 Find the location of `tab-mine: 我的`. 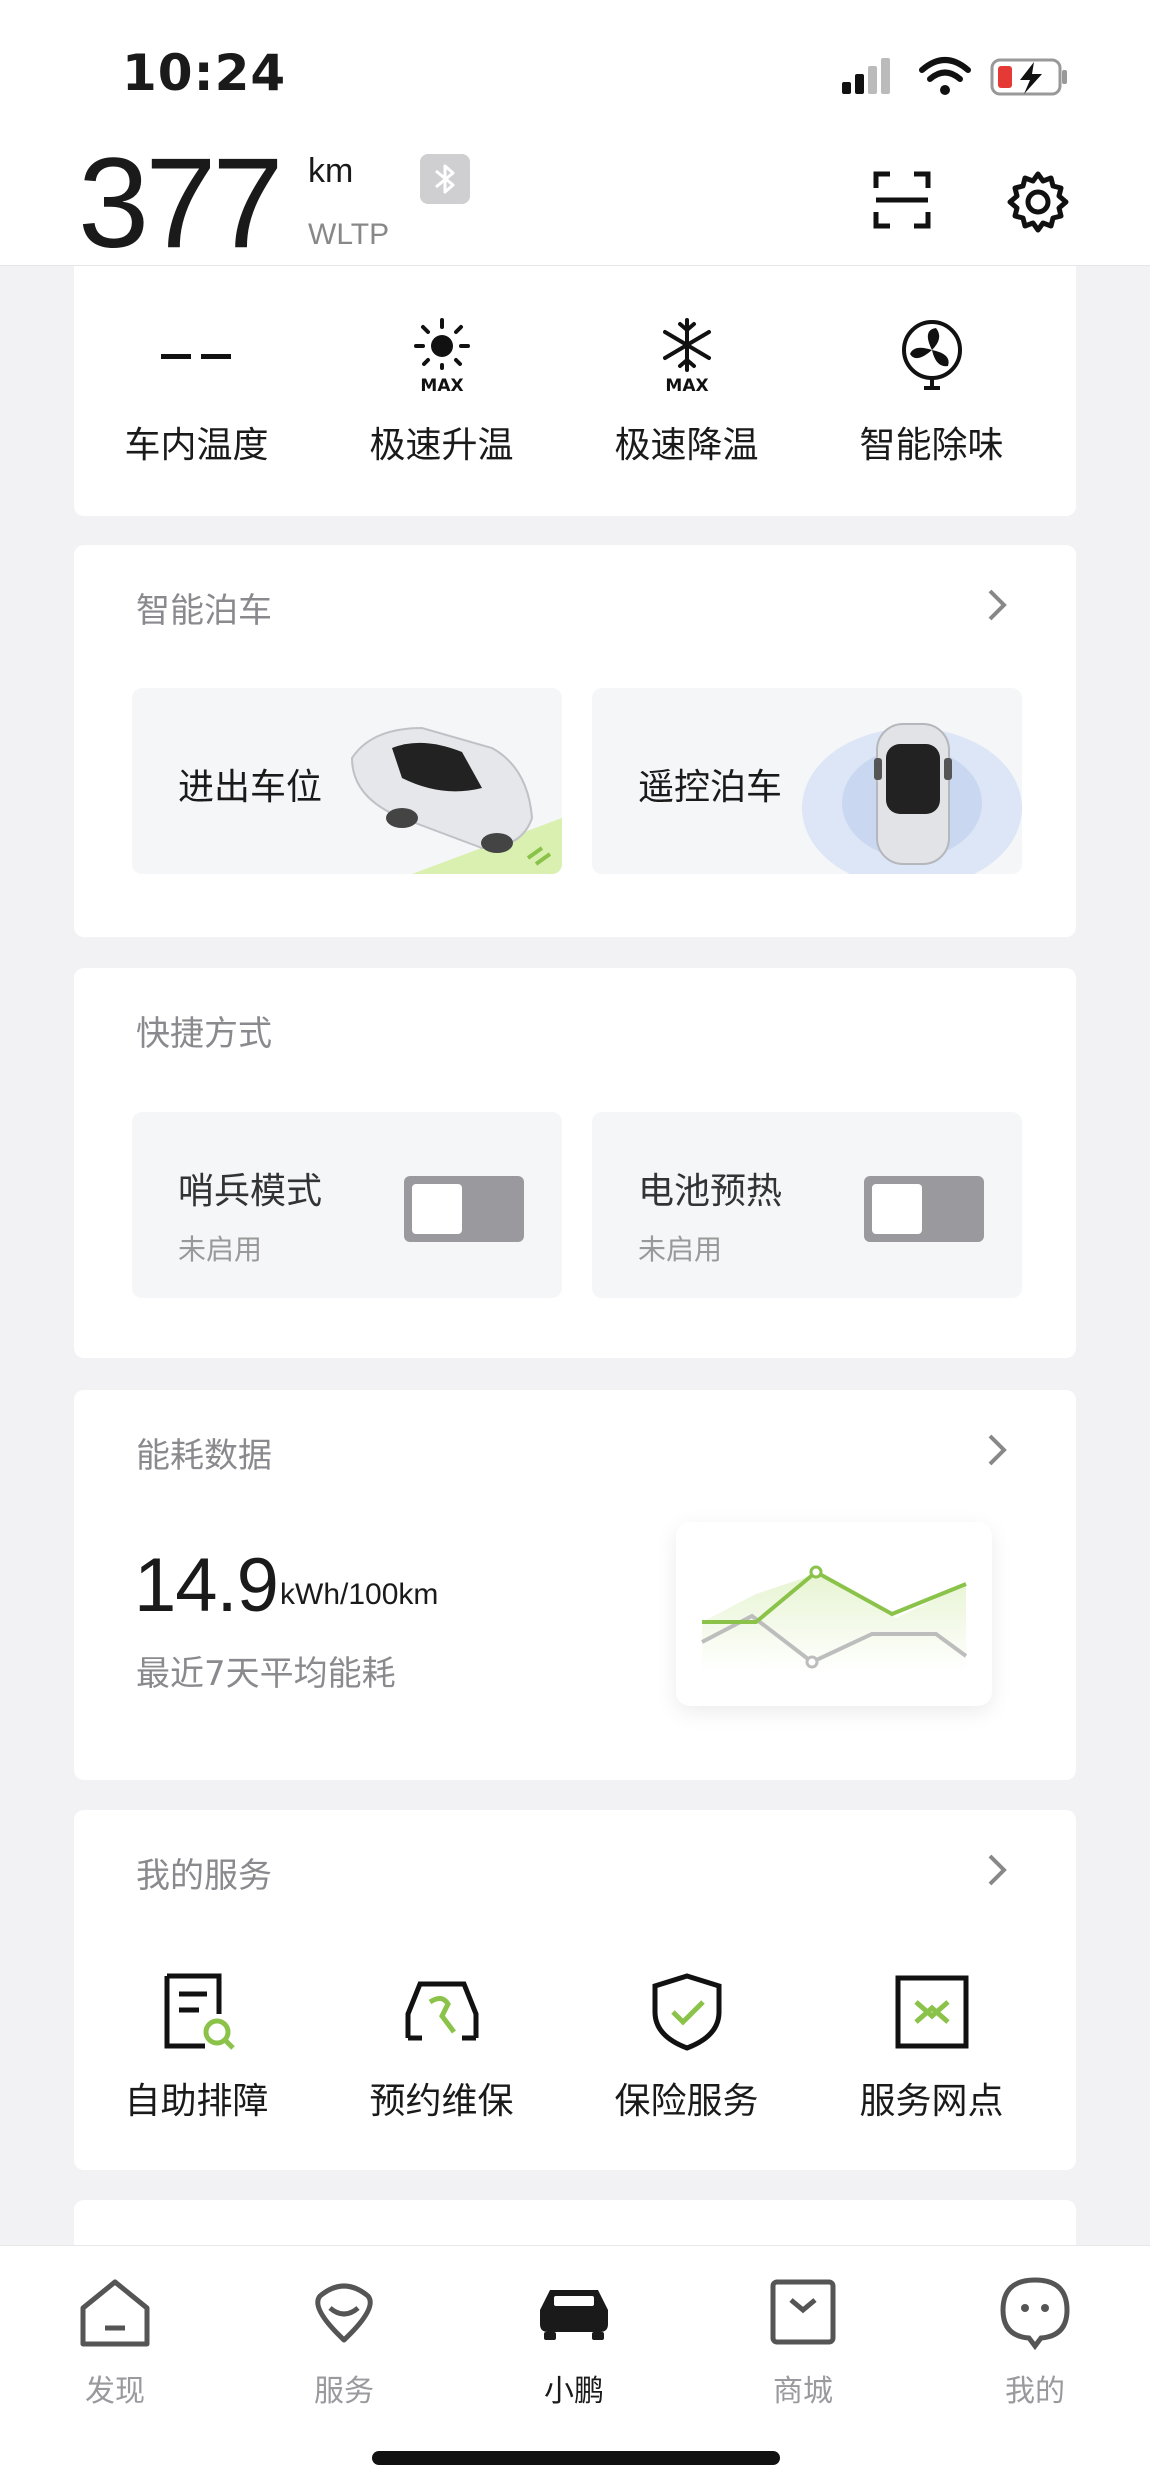

tab-mine: 我的 is located at coordinates (1035, 2342).